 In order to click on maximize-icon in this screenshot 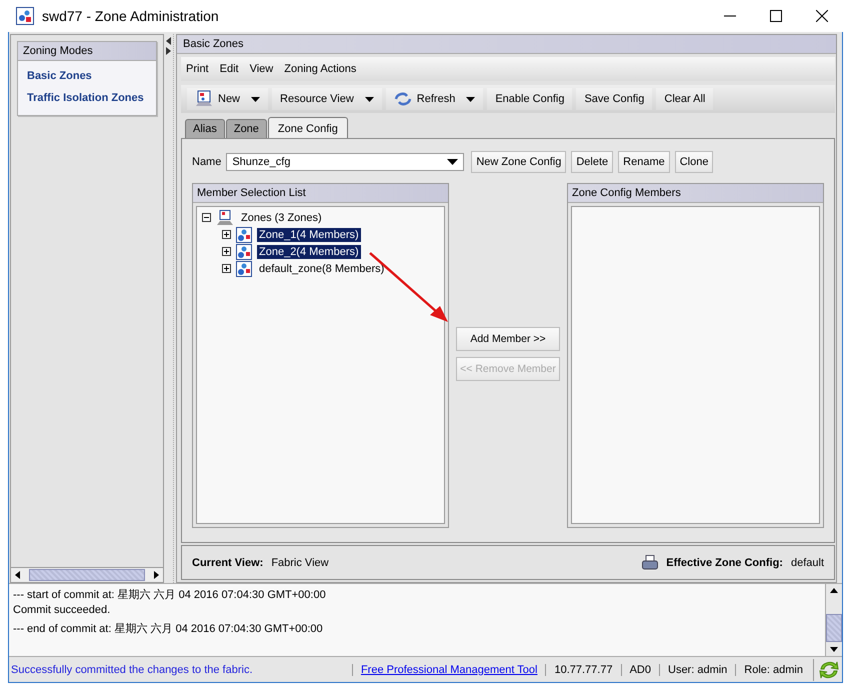, I will do `click(776, 16)`.